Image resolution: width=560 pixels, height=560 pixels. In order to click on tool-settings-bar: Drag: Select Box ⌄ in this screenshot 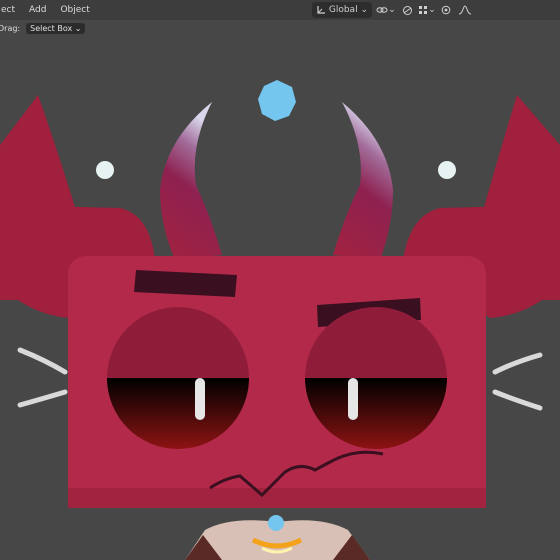, I will do `click(280, 28)`.